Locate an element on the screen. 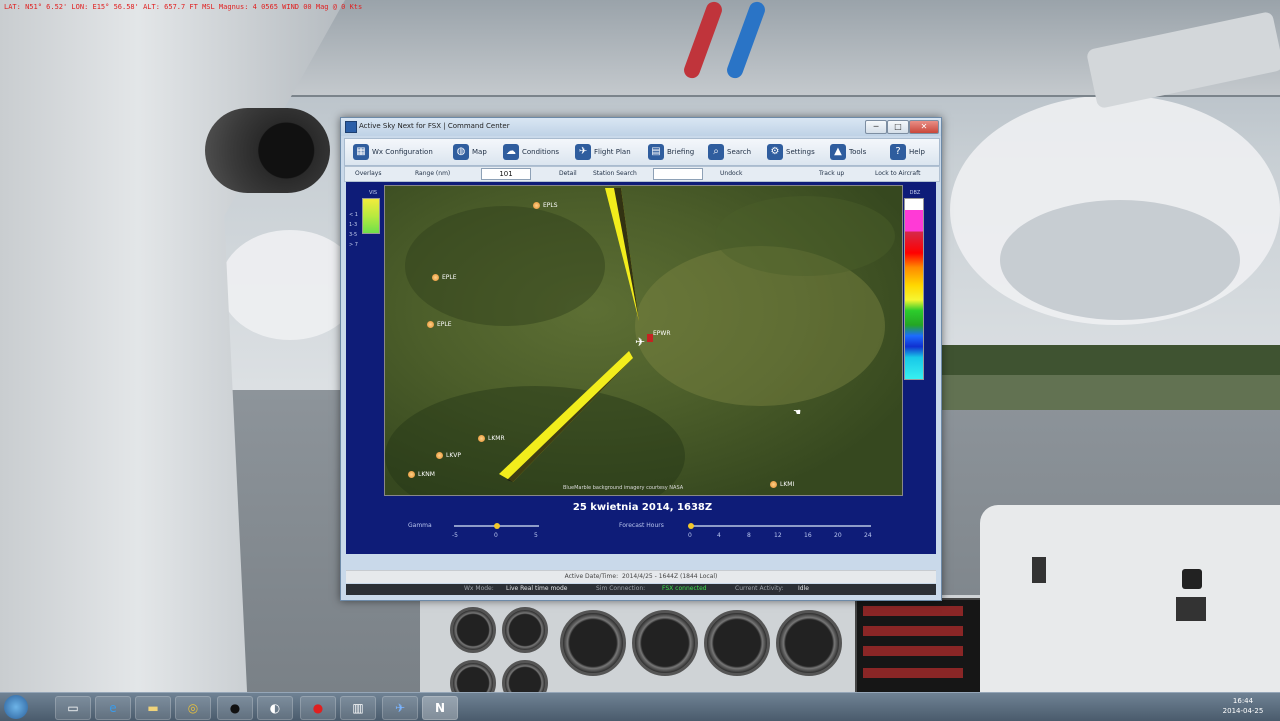 Image resolution: width=1280 pixels, height=721 pixels. avionics-stack is located at coordinates (919, 646).